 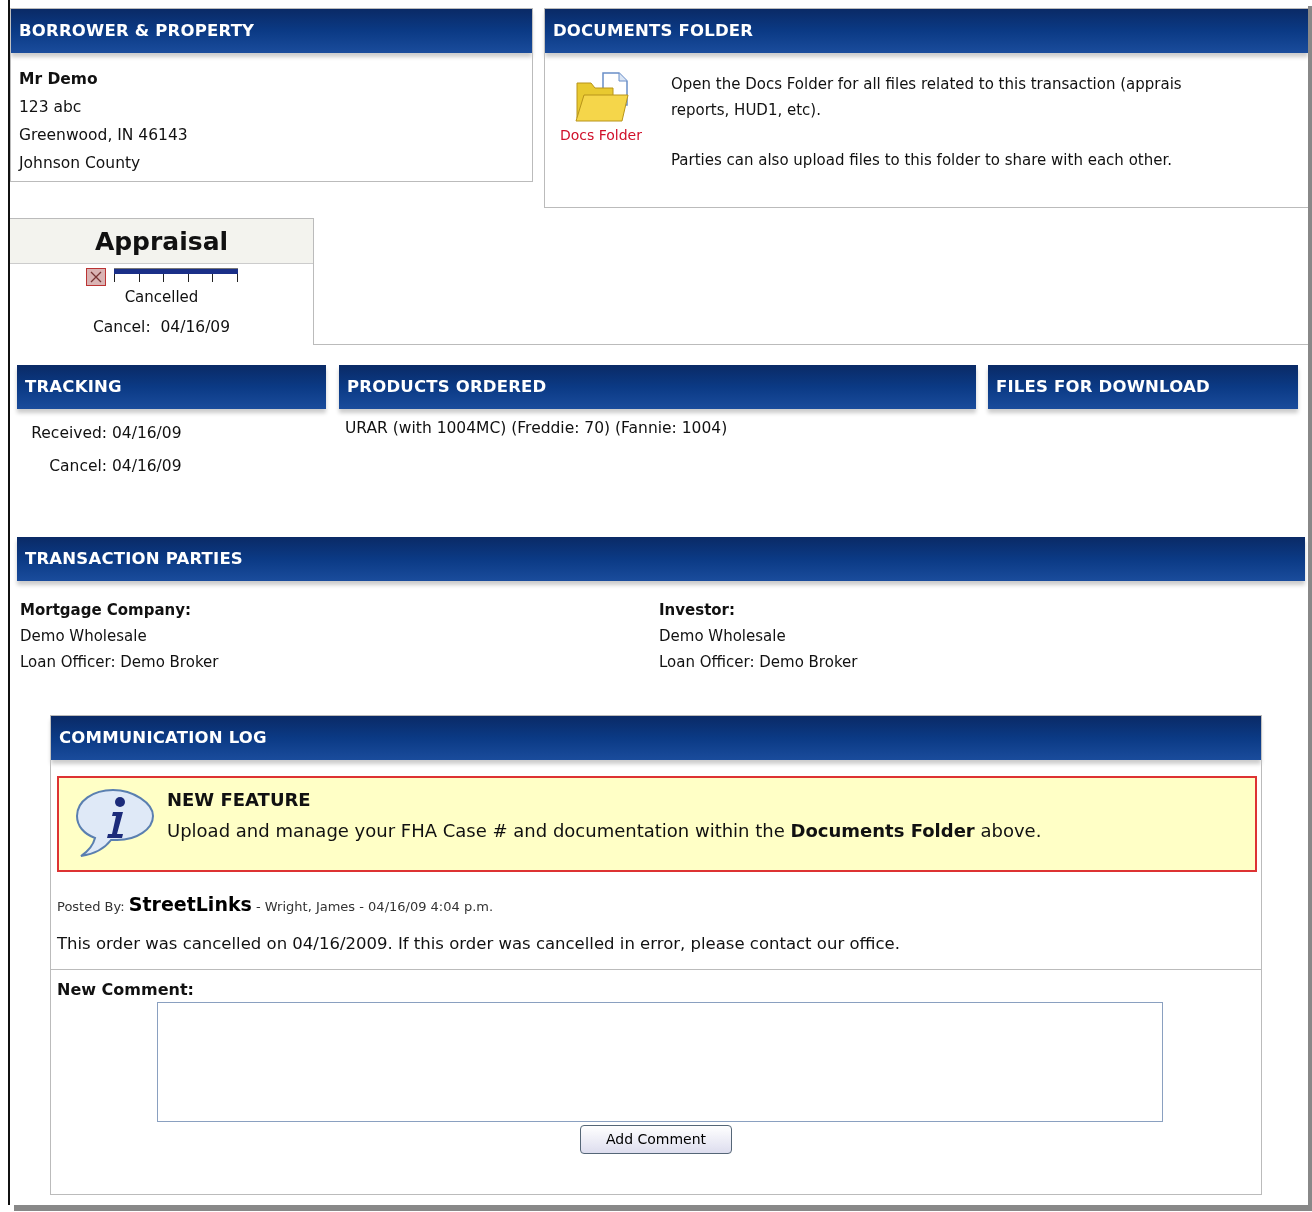 I want to click on post-message: This order was cancelled on 04/16/2009. If this order was cancelled in error, please contact our office., so click(x=656, y=944).